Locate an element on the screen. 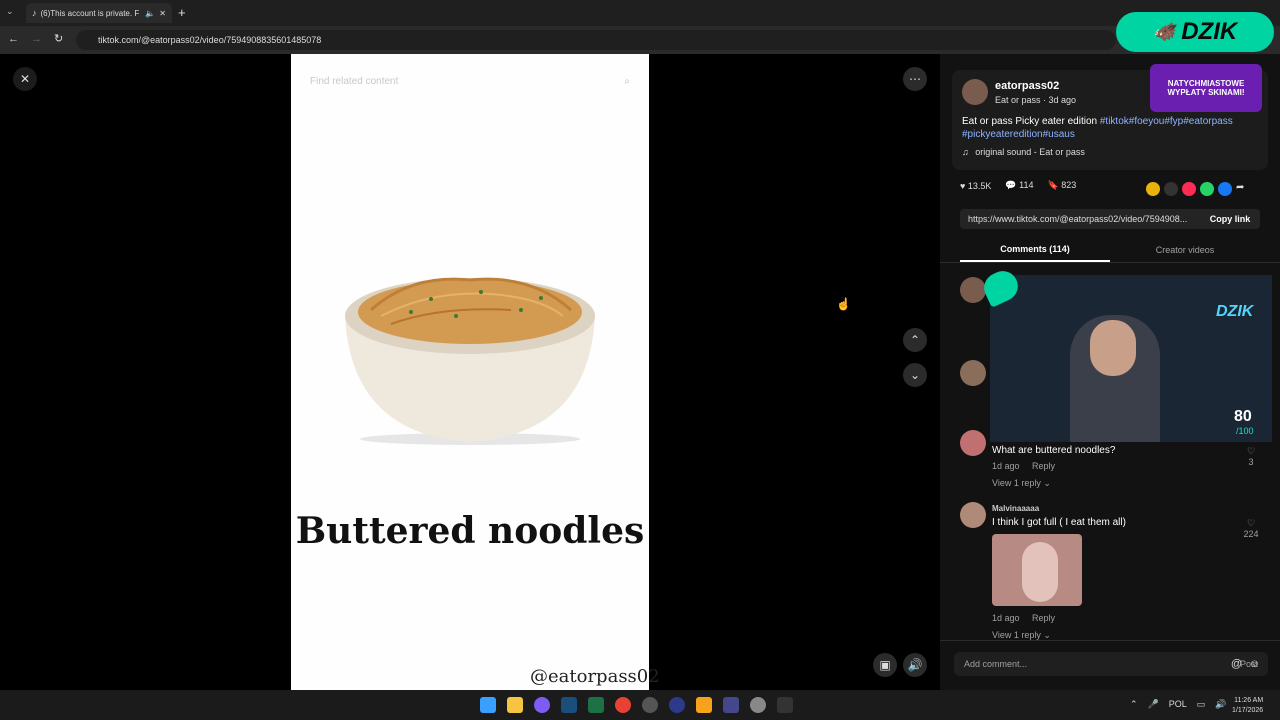 This screenshot has height=720, width=1280. tab-comments: Comments (114) is located at coordinates (1035, 250).